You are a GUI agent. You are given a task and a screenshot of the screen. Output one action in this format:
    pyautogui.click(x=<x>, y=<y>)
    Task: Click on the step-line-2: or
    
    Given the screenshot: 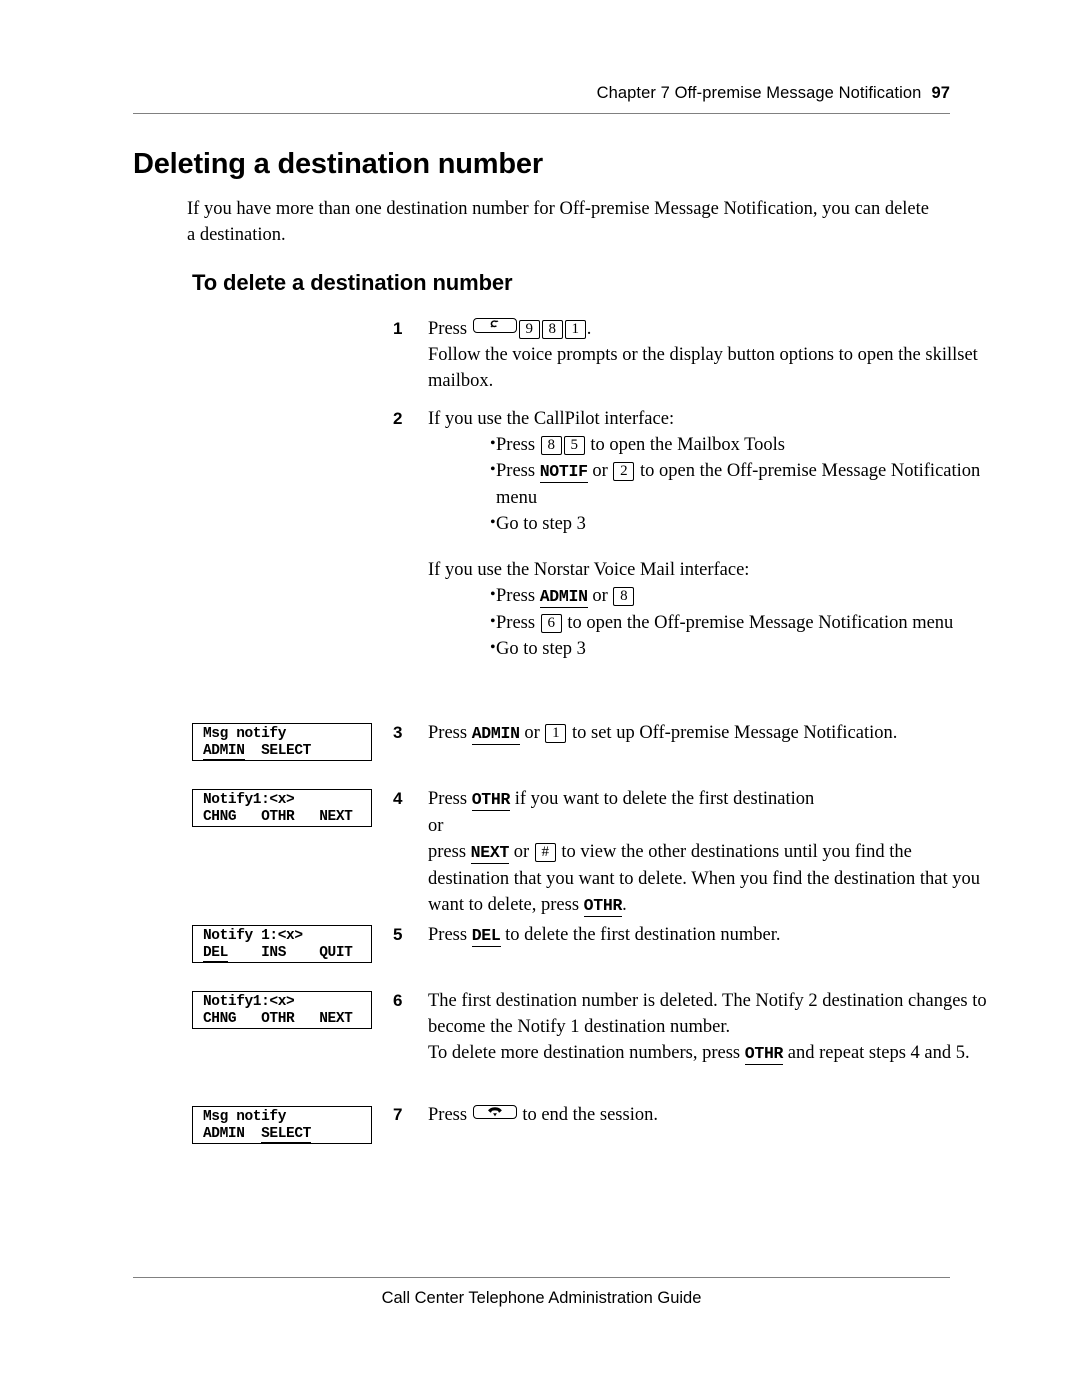 What is the action you would take?
    pyautogui.click(x=436, y=826)
    